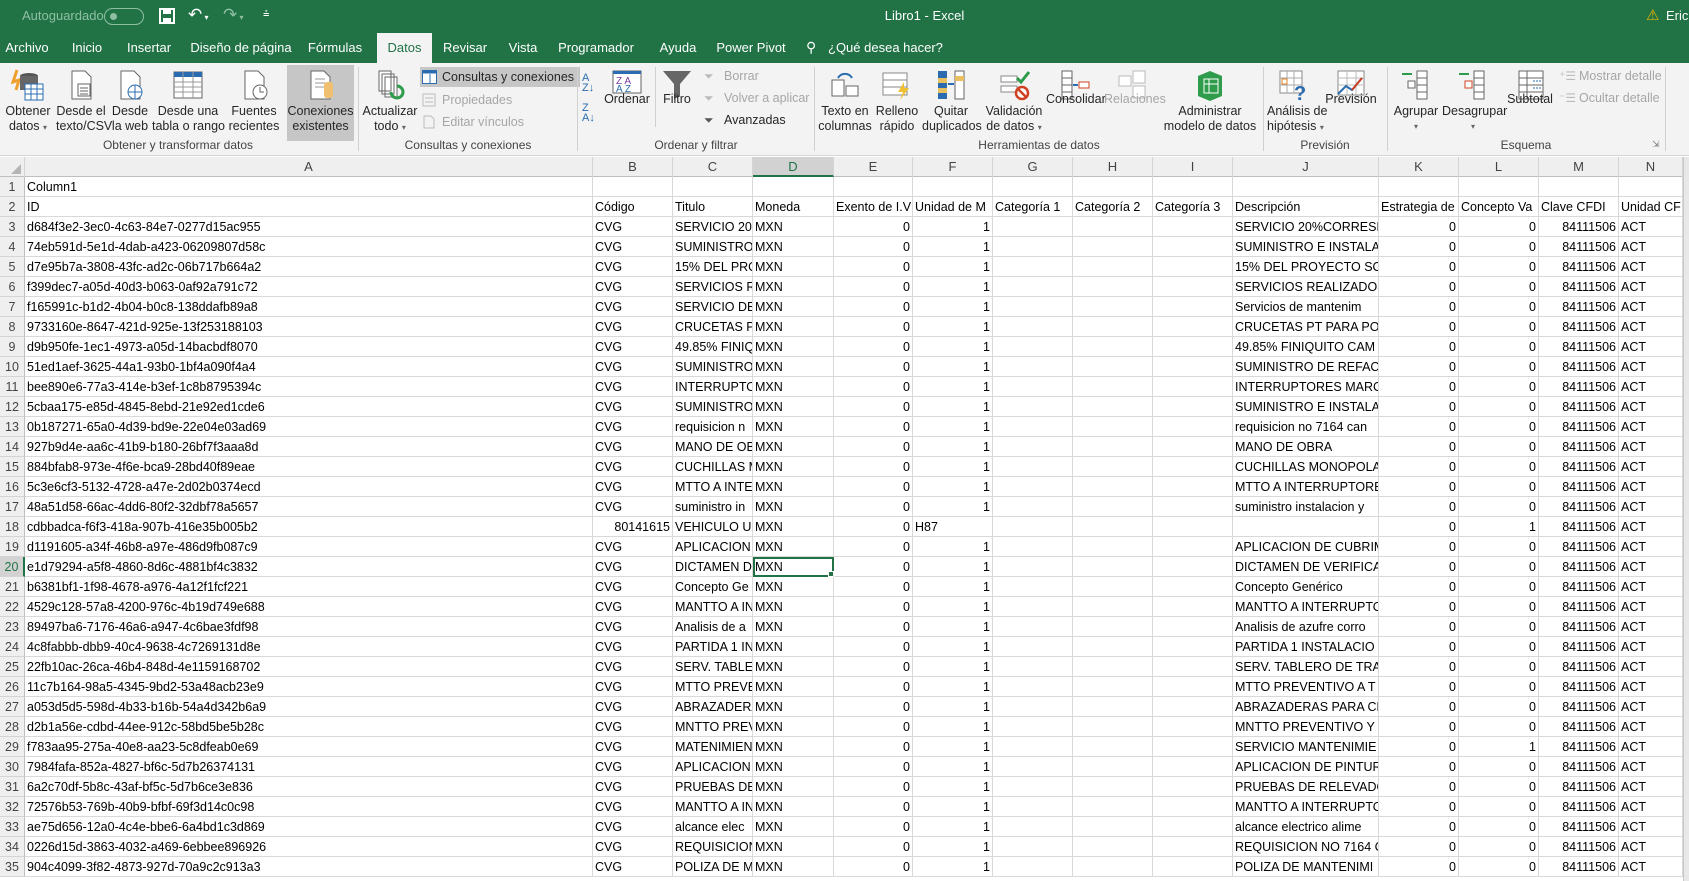 Image resolution: width=1689 pixels, height=881 pixels. I want to click on cell-e9: 0, so click(873, 347).